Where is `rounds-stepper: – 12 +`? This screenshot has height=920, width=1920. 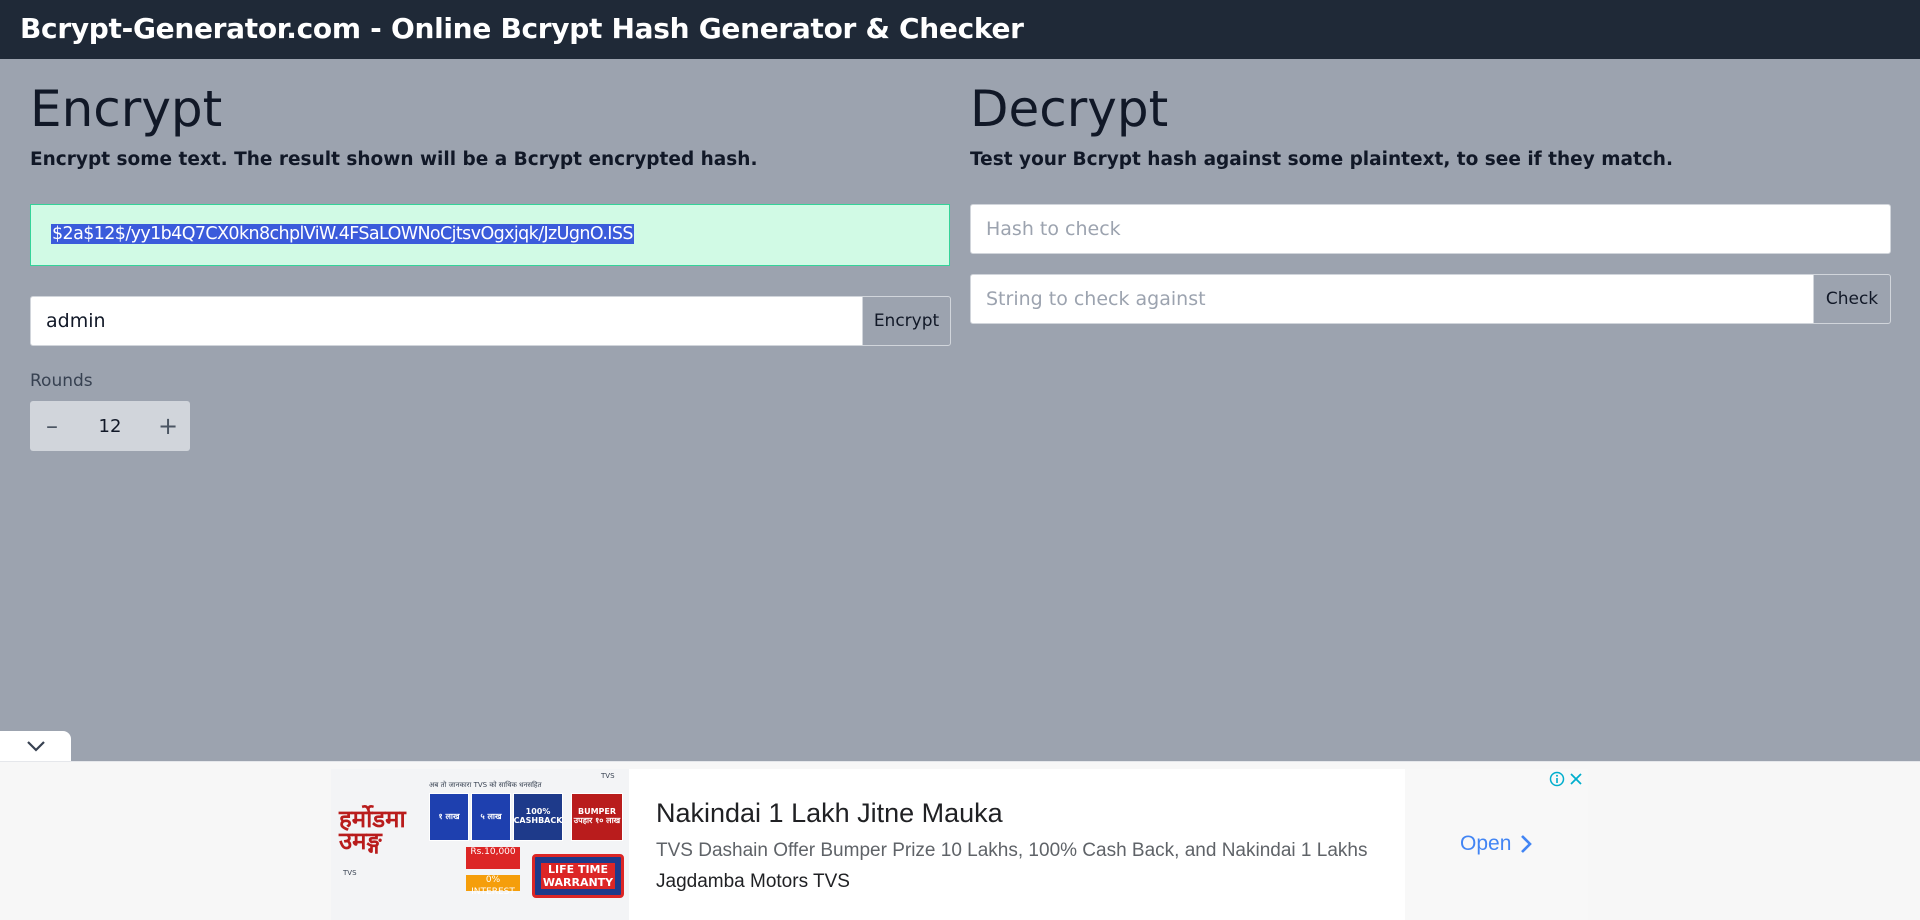
rounds-stepper: – 12 + is located at coordinates (110, 426).